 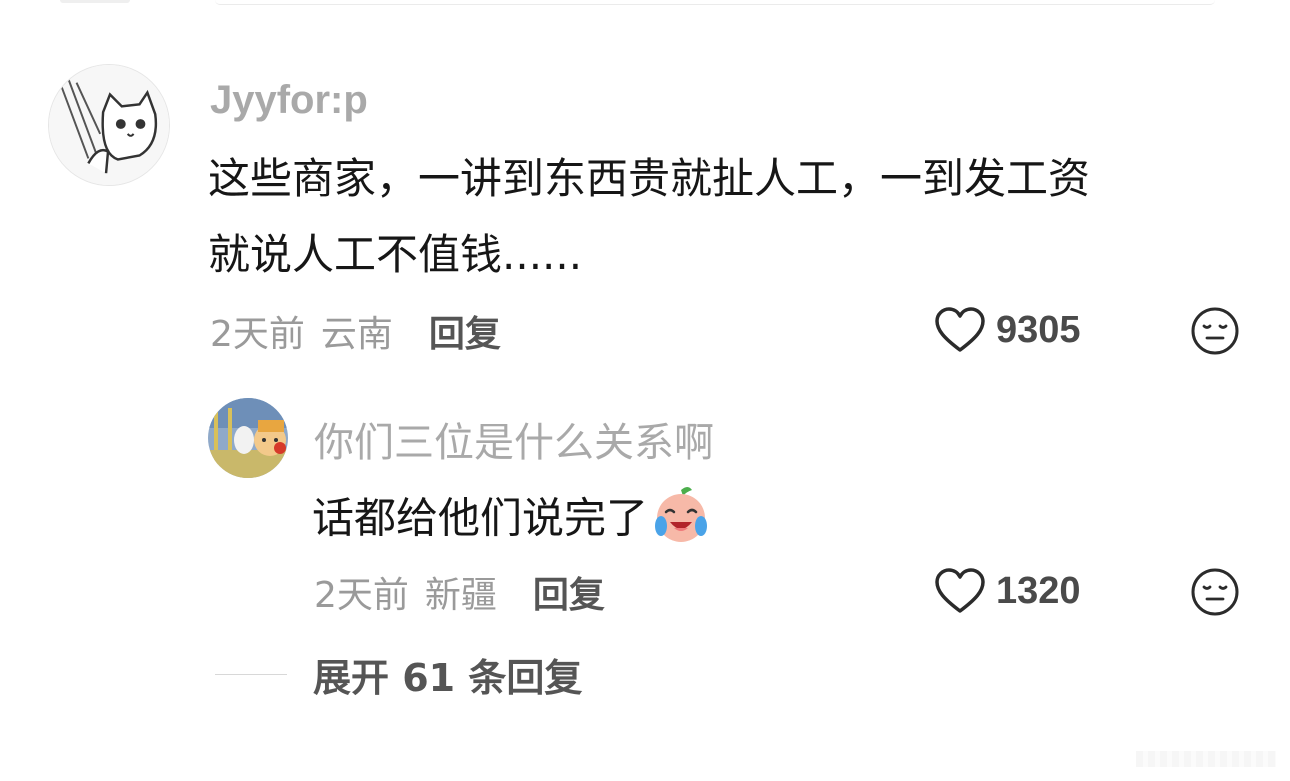 I want to click on comment-location: 云南, so click(x=356, y=334).